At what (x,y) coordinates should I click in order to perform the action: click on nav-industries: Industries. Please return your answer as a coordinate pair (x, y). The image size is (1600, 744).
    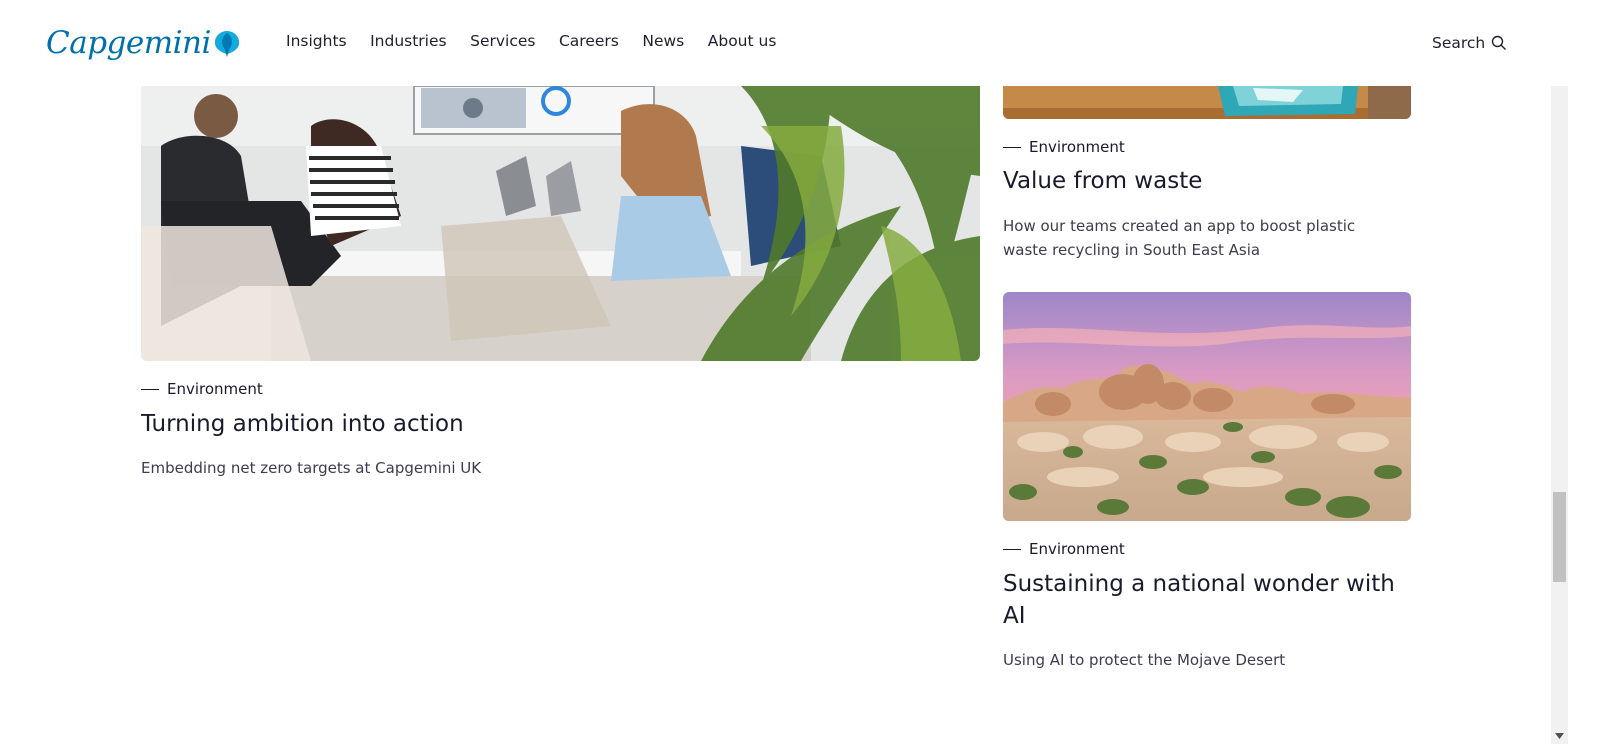
    Looking at the image, I should click on (408, 41).